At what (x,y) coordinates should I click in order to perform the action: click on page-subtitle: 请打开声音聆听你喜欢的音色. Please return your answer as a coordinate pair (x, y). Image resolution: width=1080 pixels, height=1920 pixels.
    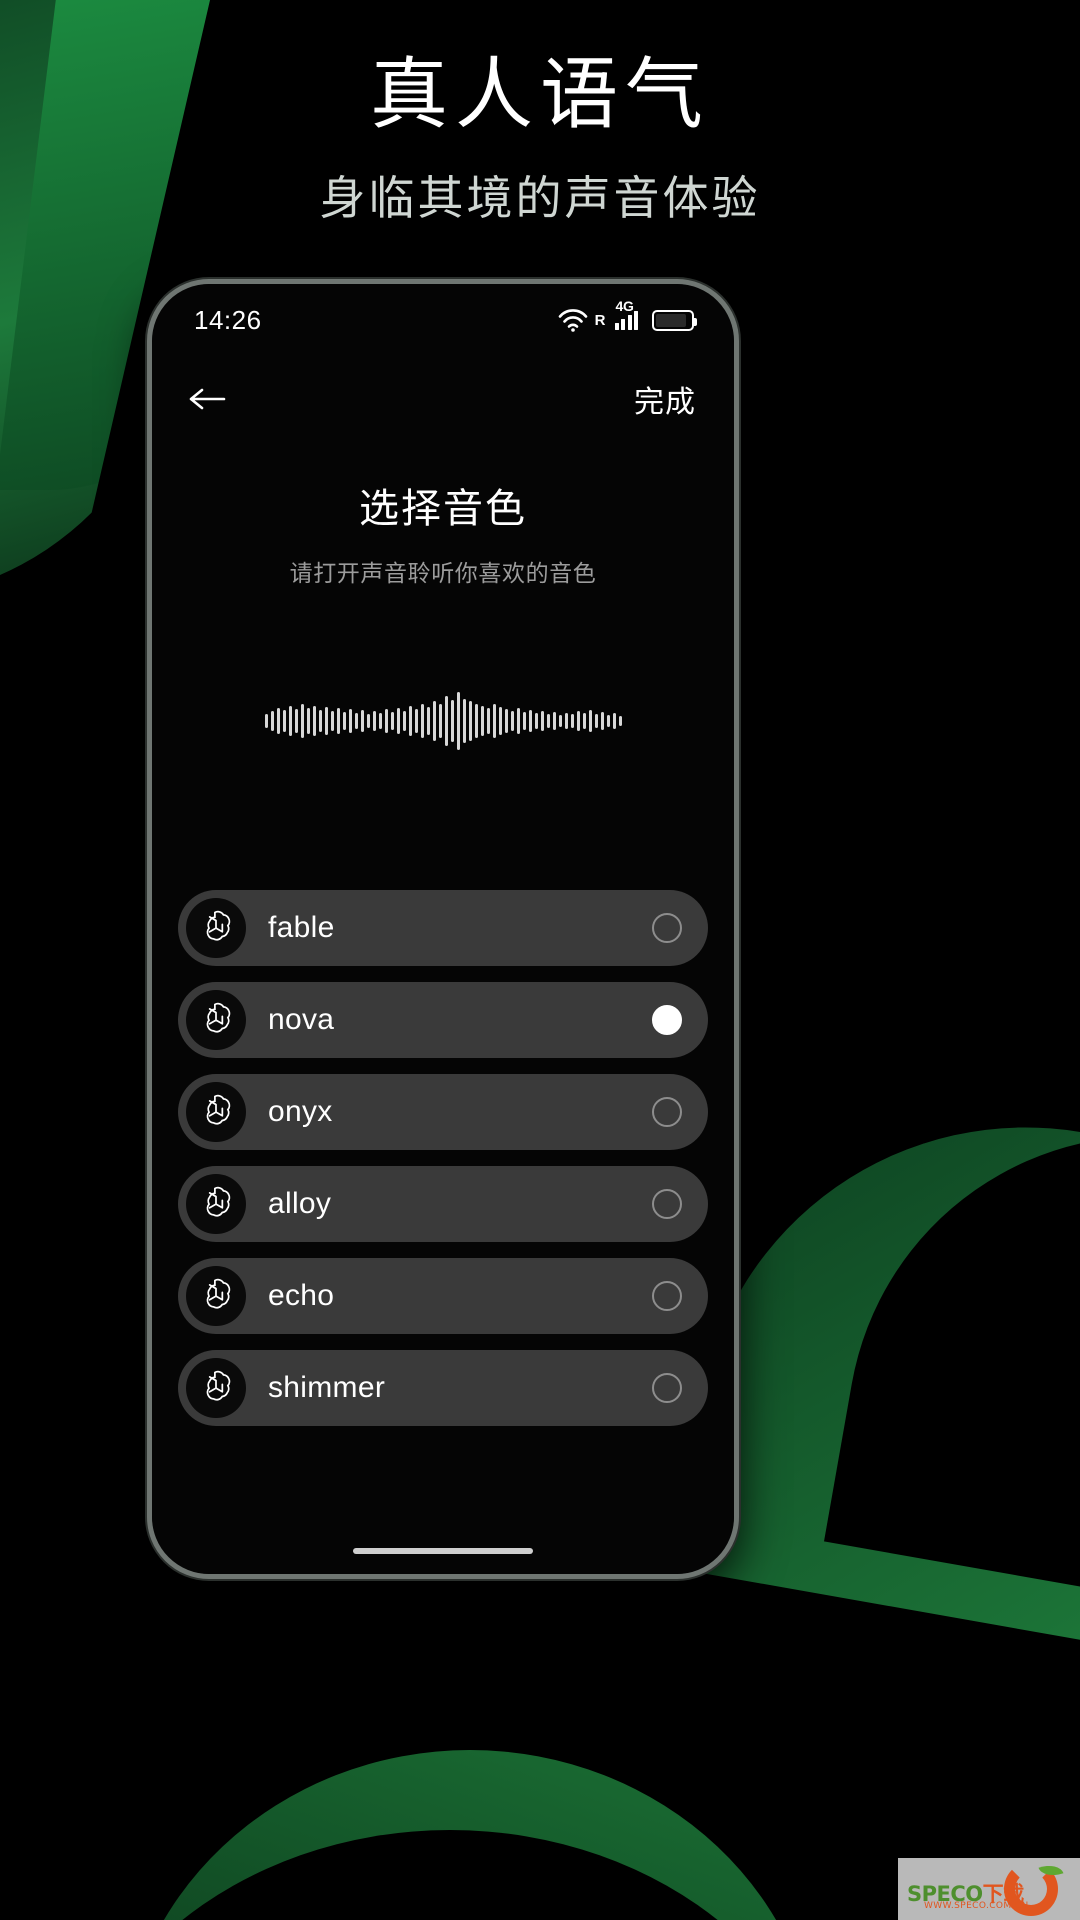
    Looking at the image, I should click on (443, 573).